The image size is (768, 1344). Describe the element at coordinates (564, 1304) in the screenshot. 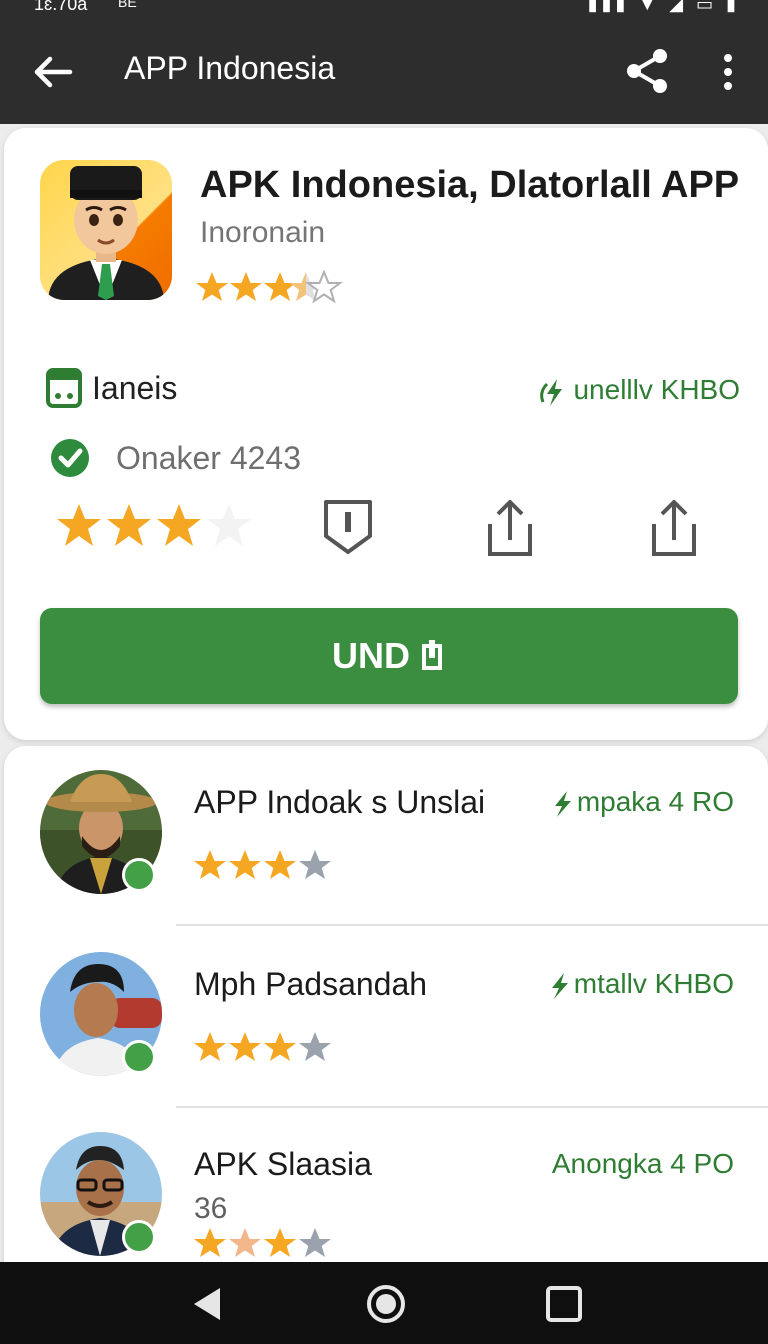

I see `nav-recents-icon` at that location.